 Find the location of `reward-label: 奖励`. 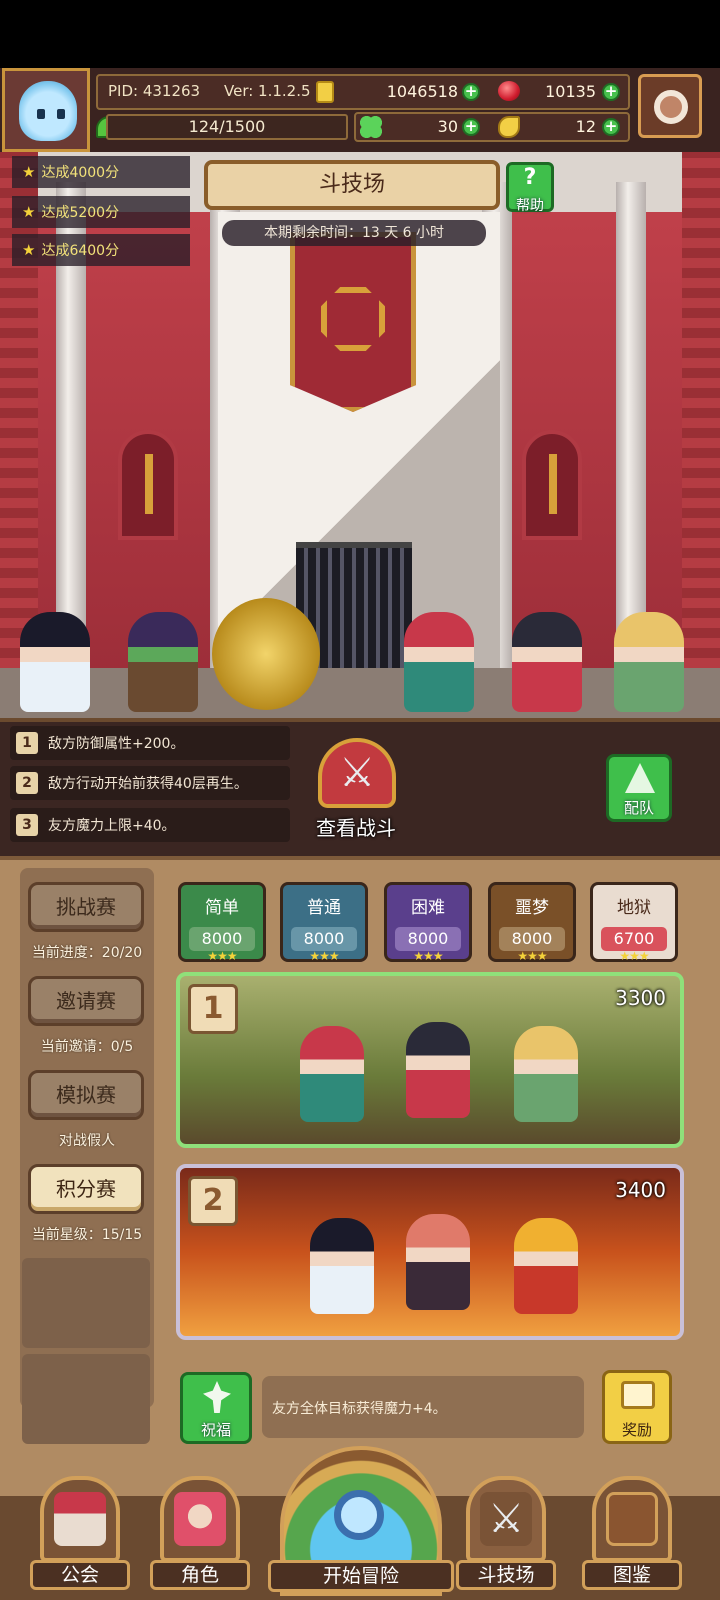

reward-label: 奖励 is located at coordinates (636, 1430).